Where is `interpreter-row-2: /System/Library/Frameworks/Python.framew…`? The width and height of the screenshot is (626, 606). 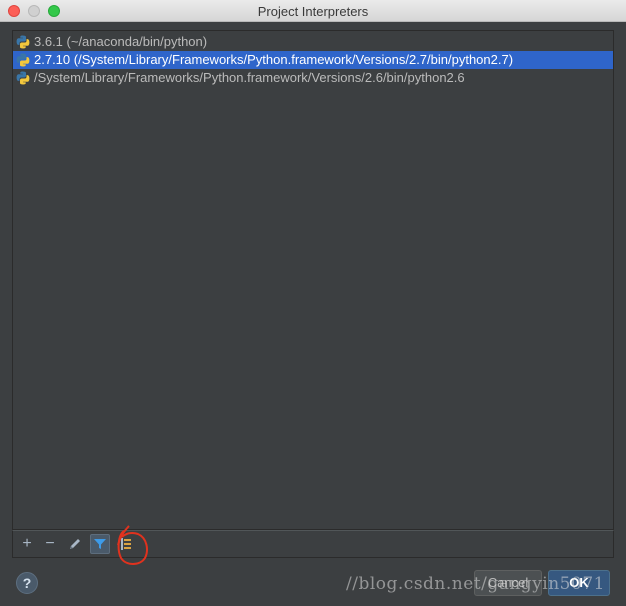
interpreter-row-2: /System/Library/Frameworks/Python.framew… is located at coordinates (313, 78).